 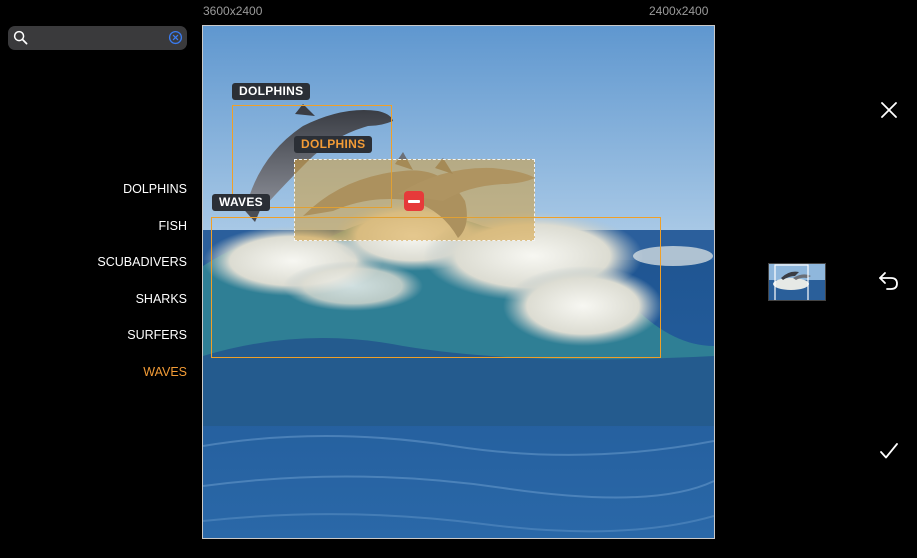 I want to click on category-item-waves: WAVES, so click(x=165, y=372).